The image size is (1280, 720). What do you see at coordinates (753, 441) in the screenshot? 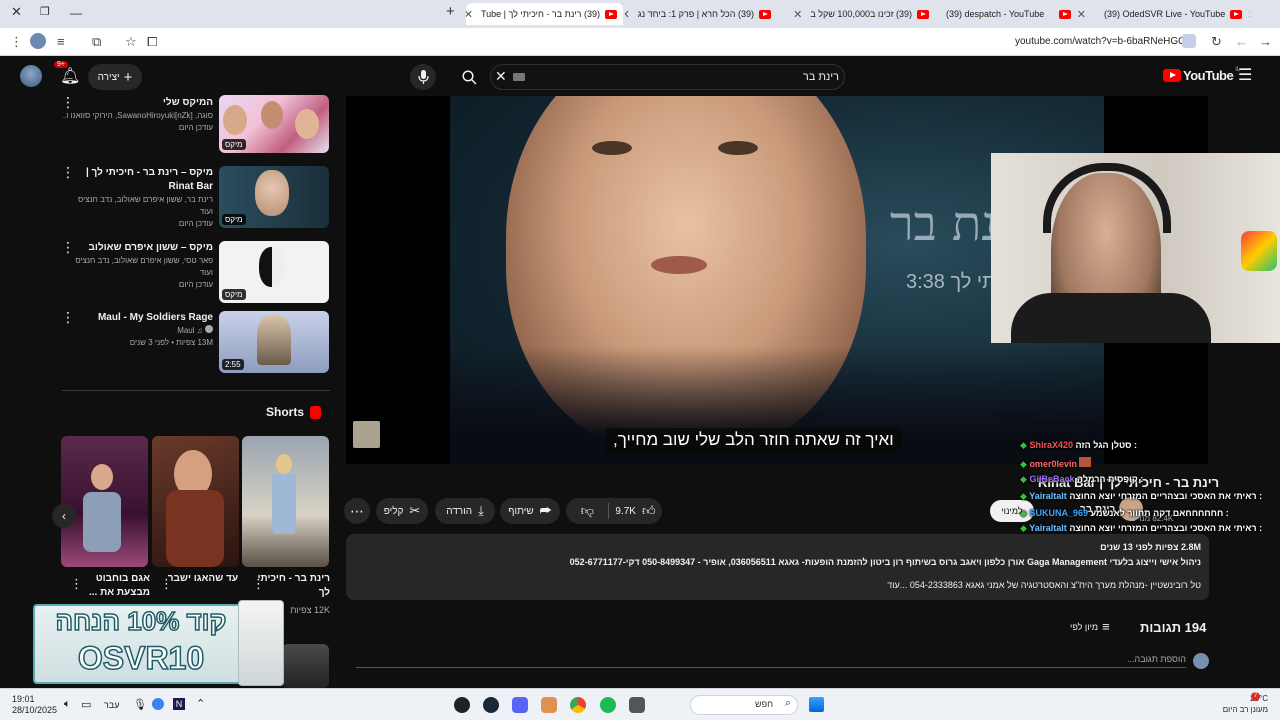
I see `video-caption: ואיך זה שאתה חוזר הלב שלי שוב מחייך,` at bounding box center [753, 441].